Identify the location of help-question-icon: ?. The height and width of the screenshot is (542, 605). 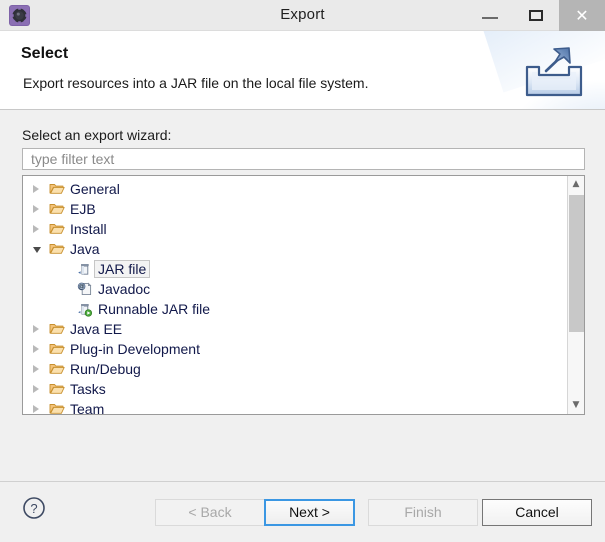
(34, 508).